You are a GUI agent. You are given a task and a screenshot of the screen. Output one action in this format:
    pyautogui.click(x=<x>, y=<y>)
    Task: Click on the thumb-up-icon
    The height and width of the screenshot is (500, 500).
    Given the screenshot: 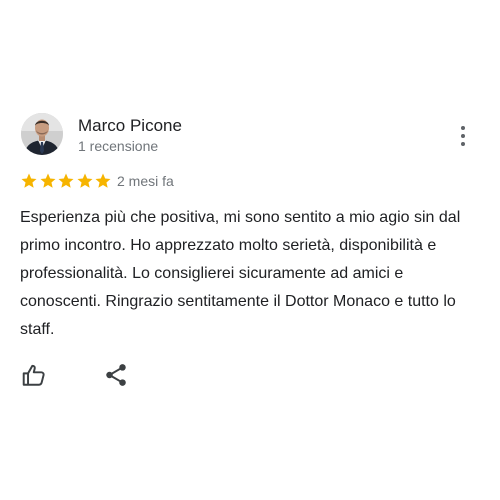 What is the action you would take?
    pyautogui.click(x=33, y=375)
    